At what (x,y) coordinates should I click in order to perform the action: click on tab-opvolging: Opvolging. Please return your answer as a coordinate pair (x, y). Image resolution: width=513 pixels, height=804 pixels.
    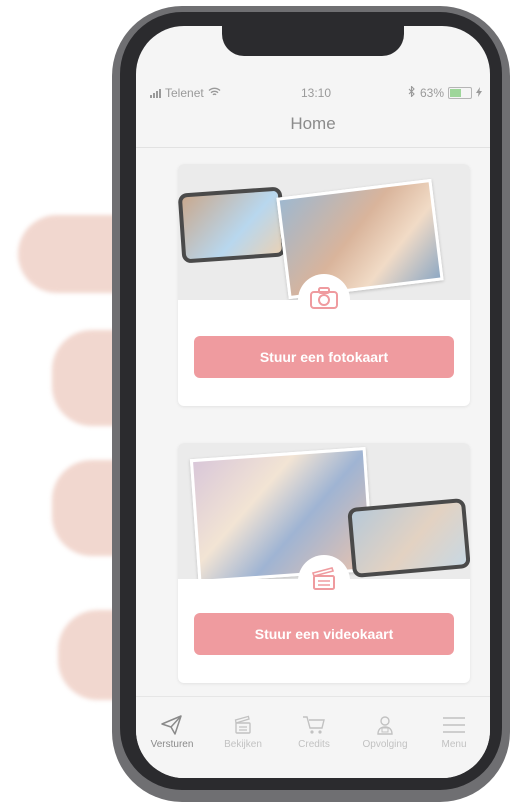
    Looking at the image, I should click on (385, 732).